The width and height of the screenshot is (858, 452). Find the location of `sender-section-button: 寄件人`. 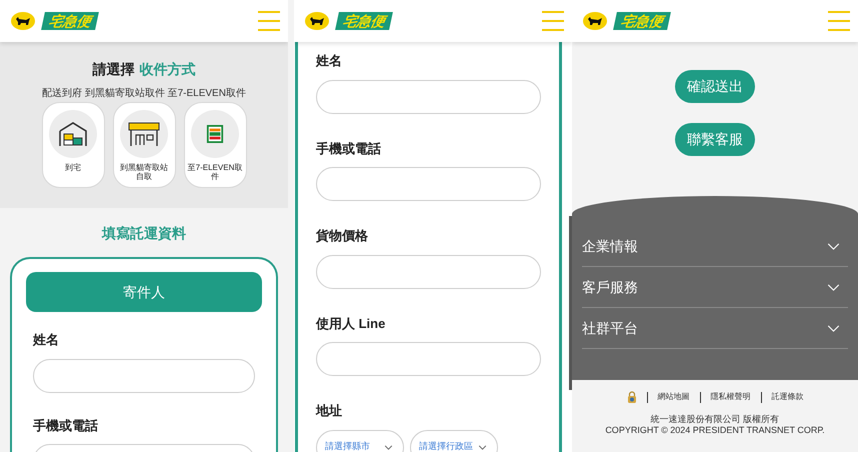

sender-section-button: 寄件人 is located at coordinates (144, 292).